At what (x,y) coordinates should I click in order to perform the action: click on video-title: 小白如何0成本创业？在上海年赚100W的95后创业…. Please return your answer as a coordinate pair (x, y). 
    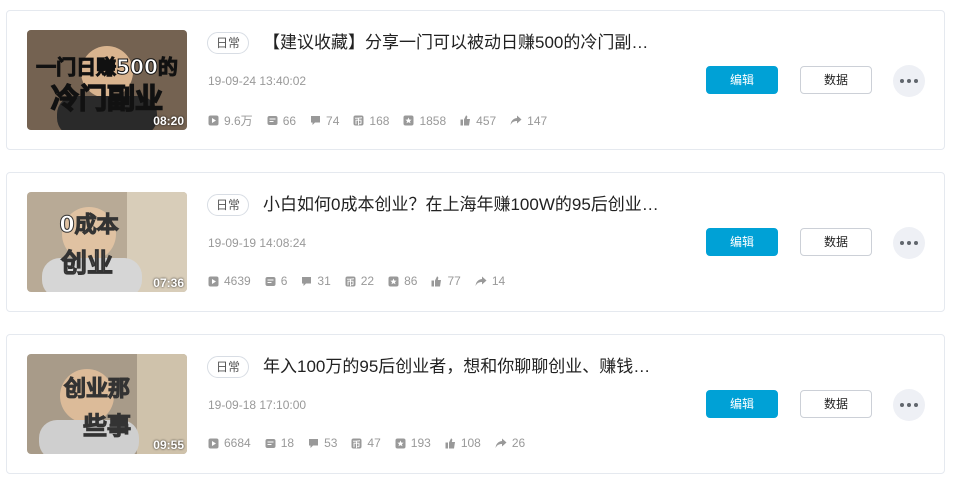
    Looking at the image, I should click on (475, 205).